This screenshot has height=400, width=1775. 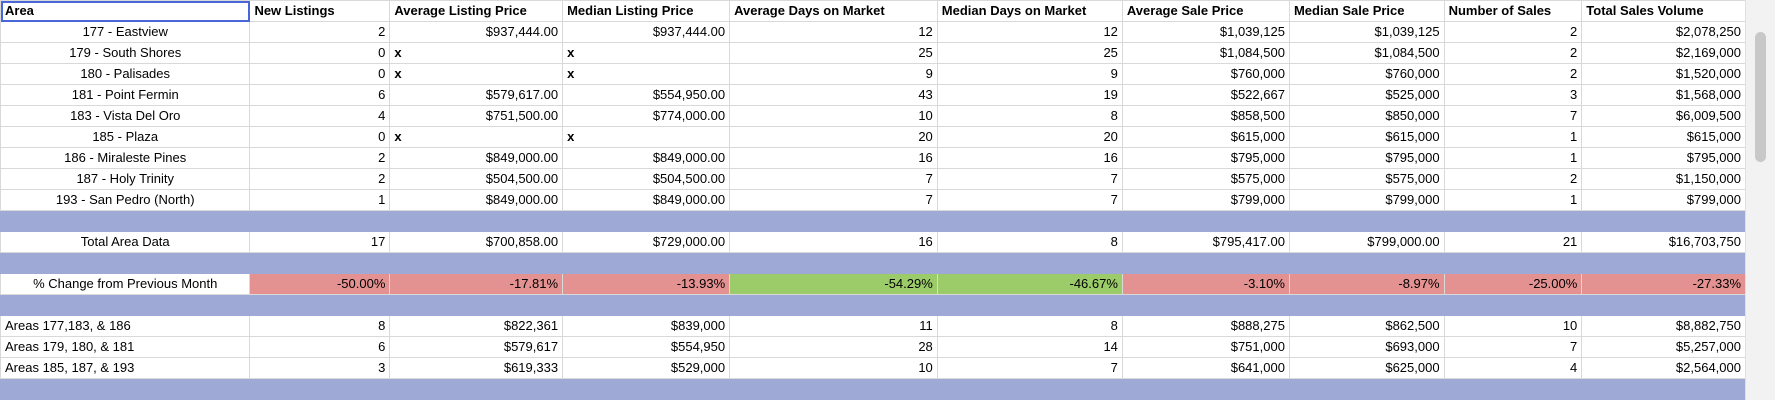 I want to click on group-median-days-cell: 8, so click(x=1029, y=326).